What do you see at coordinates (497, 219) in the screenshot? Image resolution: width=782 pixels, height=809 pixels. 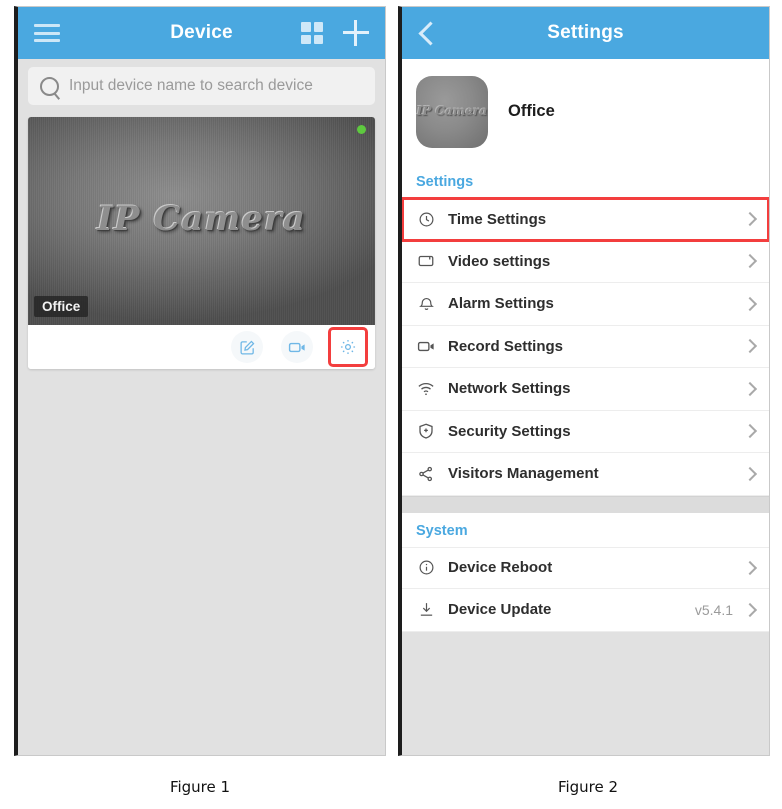 I see `settings-item-label: Time Settings` at bounding box center [497, 219].